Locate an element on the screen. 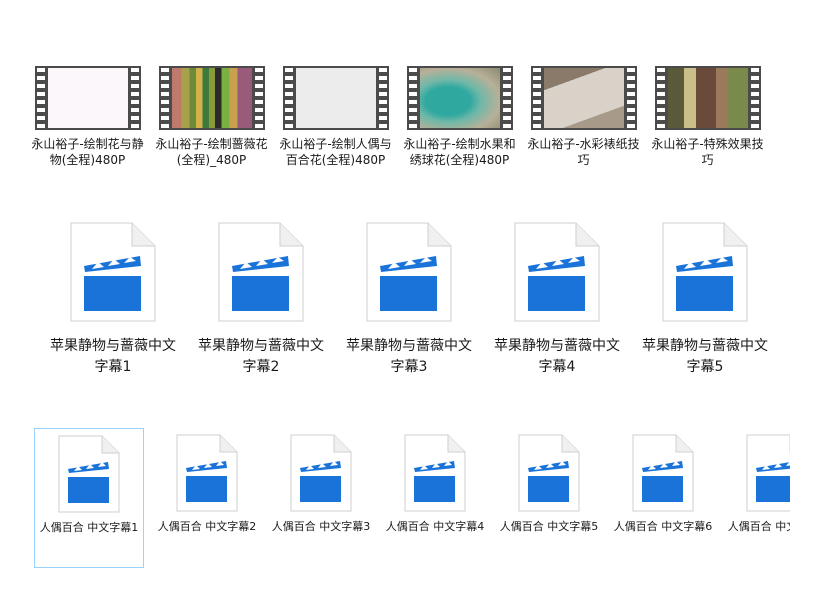 This screenshot has width=821, height=615. subtitle-file-tile: 人偶百合 中文字幕6 is located at coordinates (663, 498).